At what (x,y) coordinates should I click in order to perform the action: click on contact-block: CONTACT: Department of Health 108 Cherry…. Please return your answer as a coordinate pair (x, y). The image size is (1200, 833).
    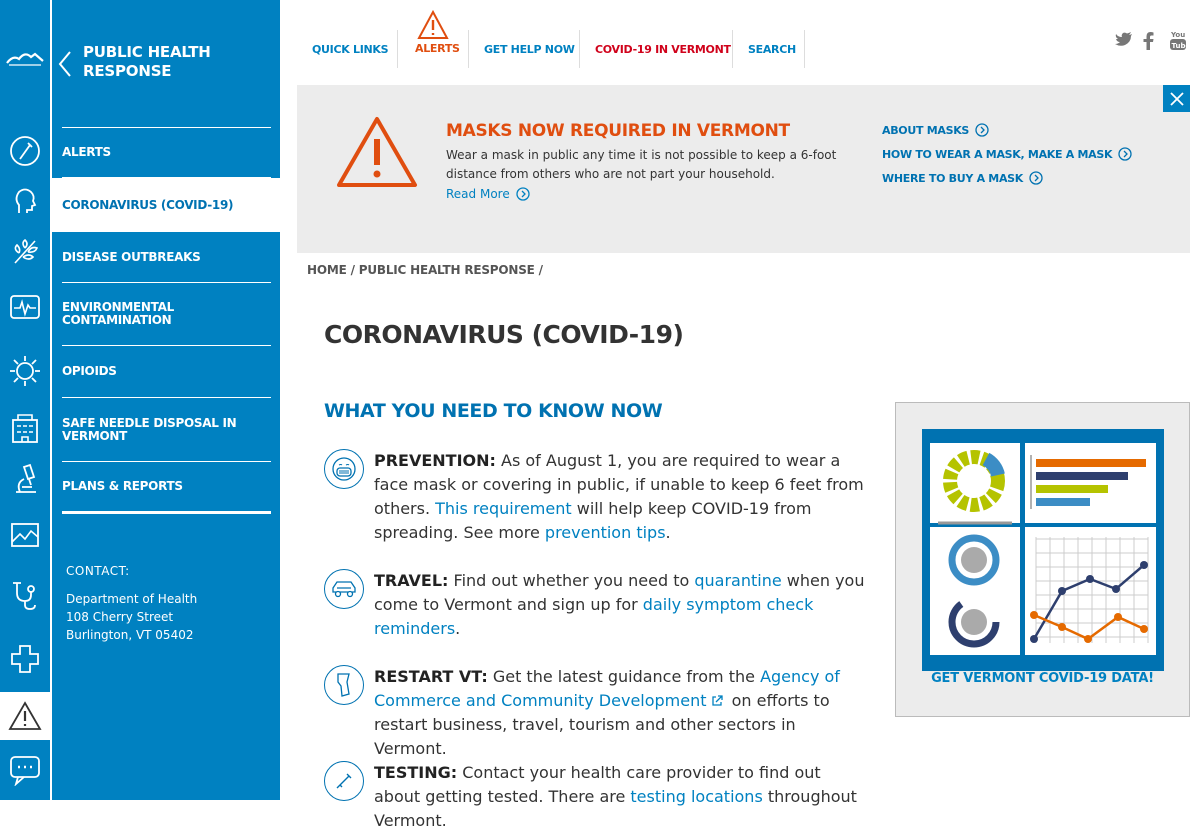
    Looking at the image, I should click on (131, 603).